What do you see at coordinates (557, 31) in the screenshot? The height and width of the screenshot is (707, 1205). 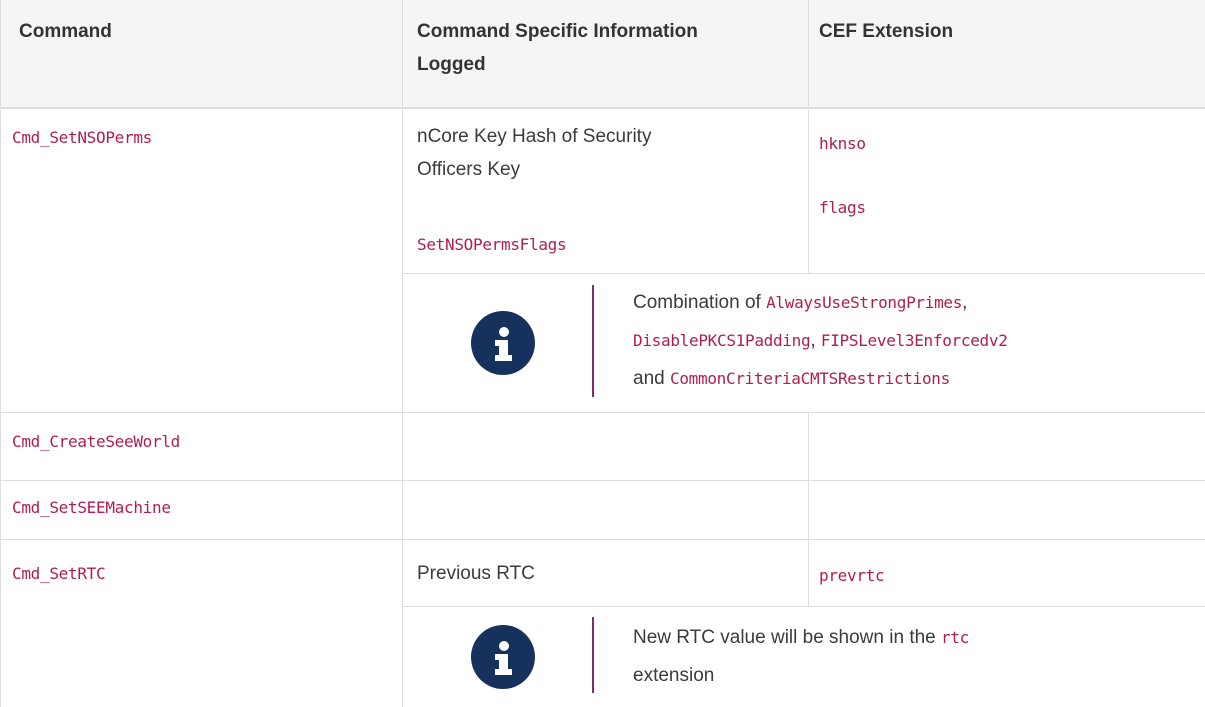 I see `header-info-line1: Command Specific Information` at bounding box center [557, 31].